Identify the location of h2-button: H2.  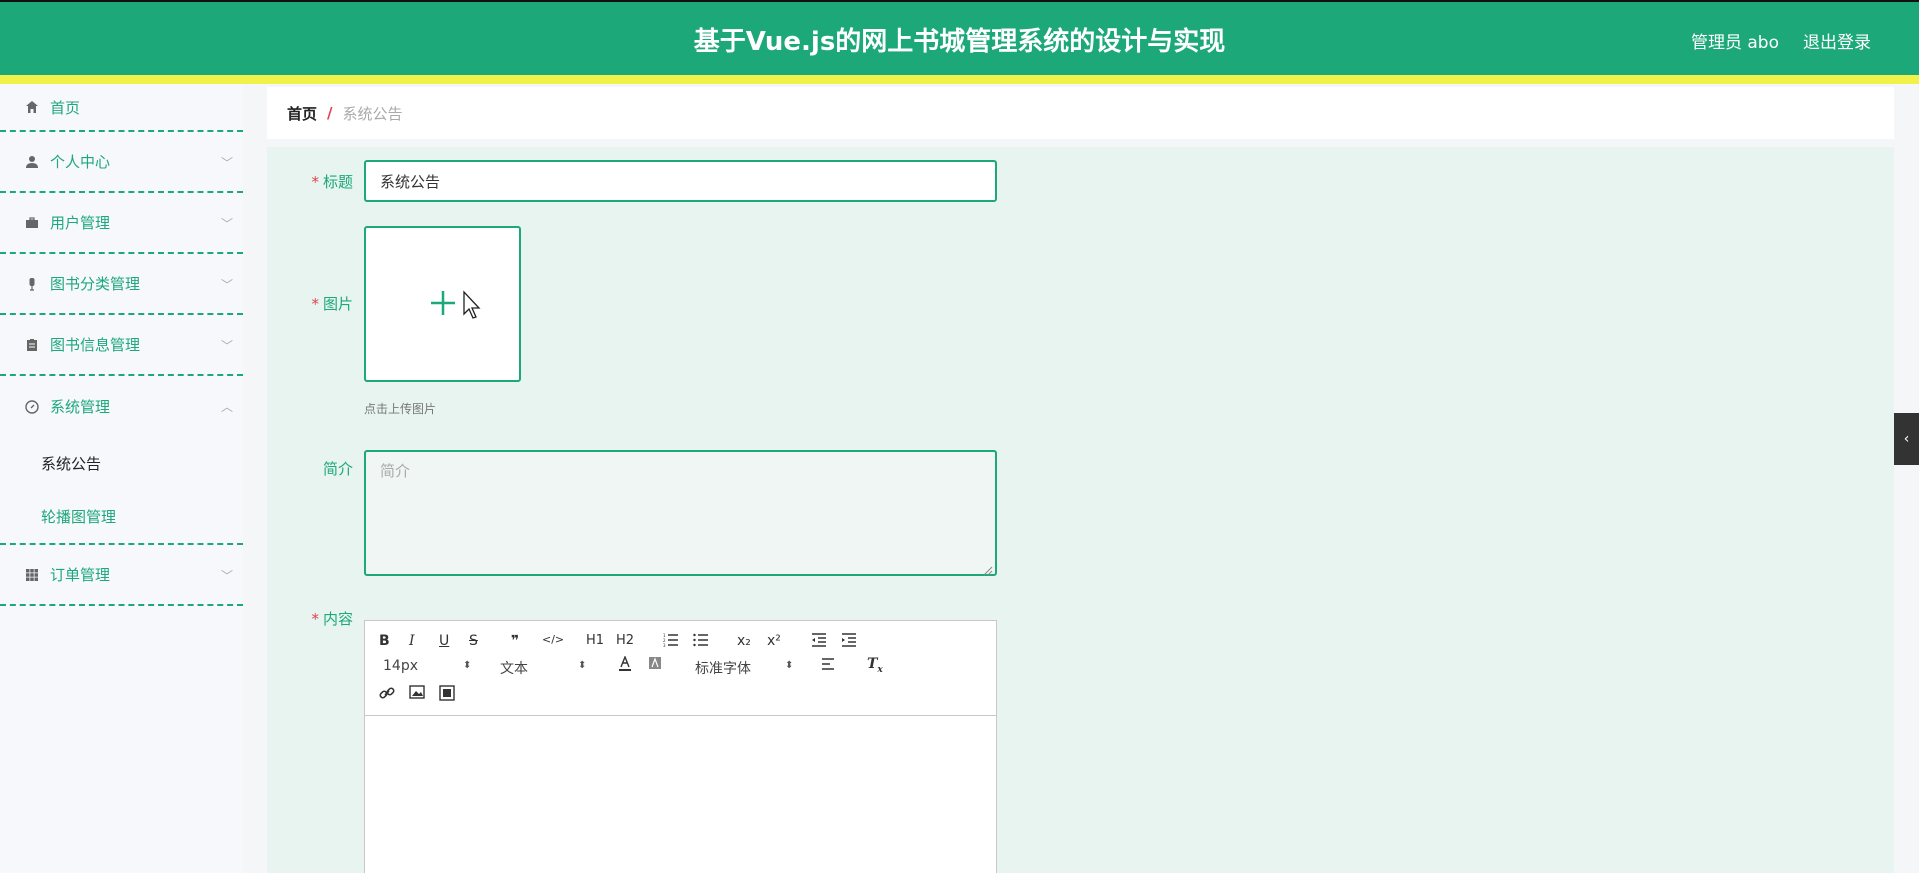
(625, 640).